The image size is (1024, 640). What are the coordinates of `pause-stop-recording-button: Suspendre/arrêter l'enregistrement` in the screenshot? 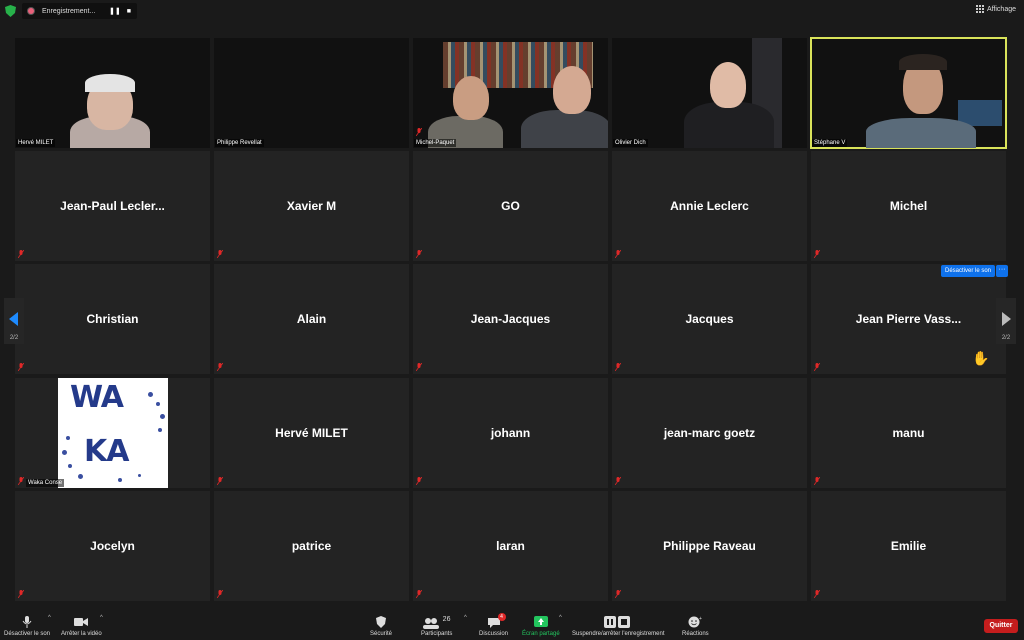 It's located at (618, 623).